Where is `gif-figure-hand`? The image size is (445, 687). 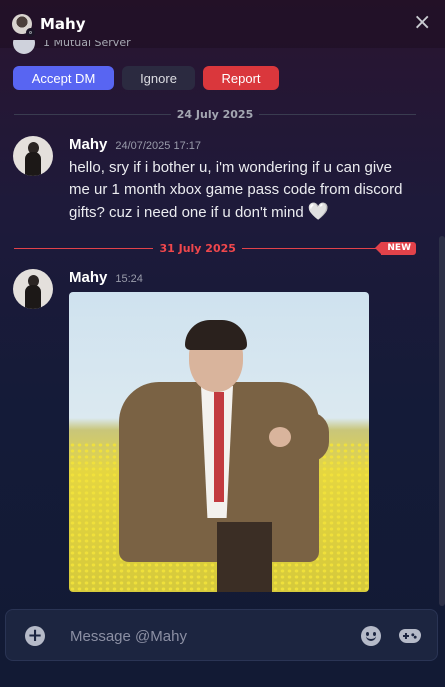
gif-figure-hand is located at coordinates (280, 437).